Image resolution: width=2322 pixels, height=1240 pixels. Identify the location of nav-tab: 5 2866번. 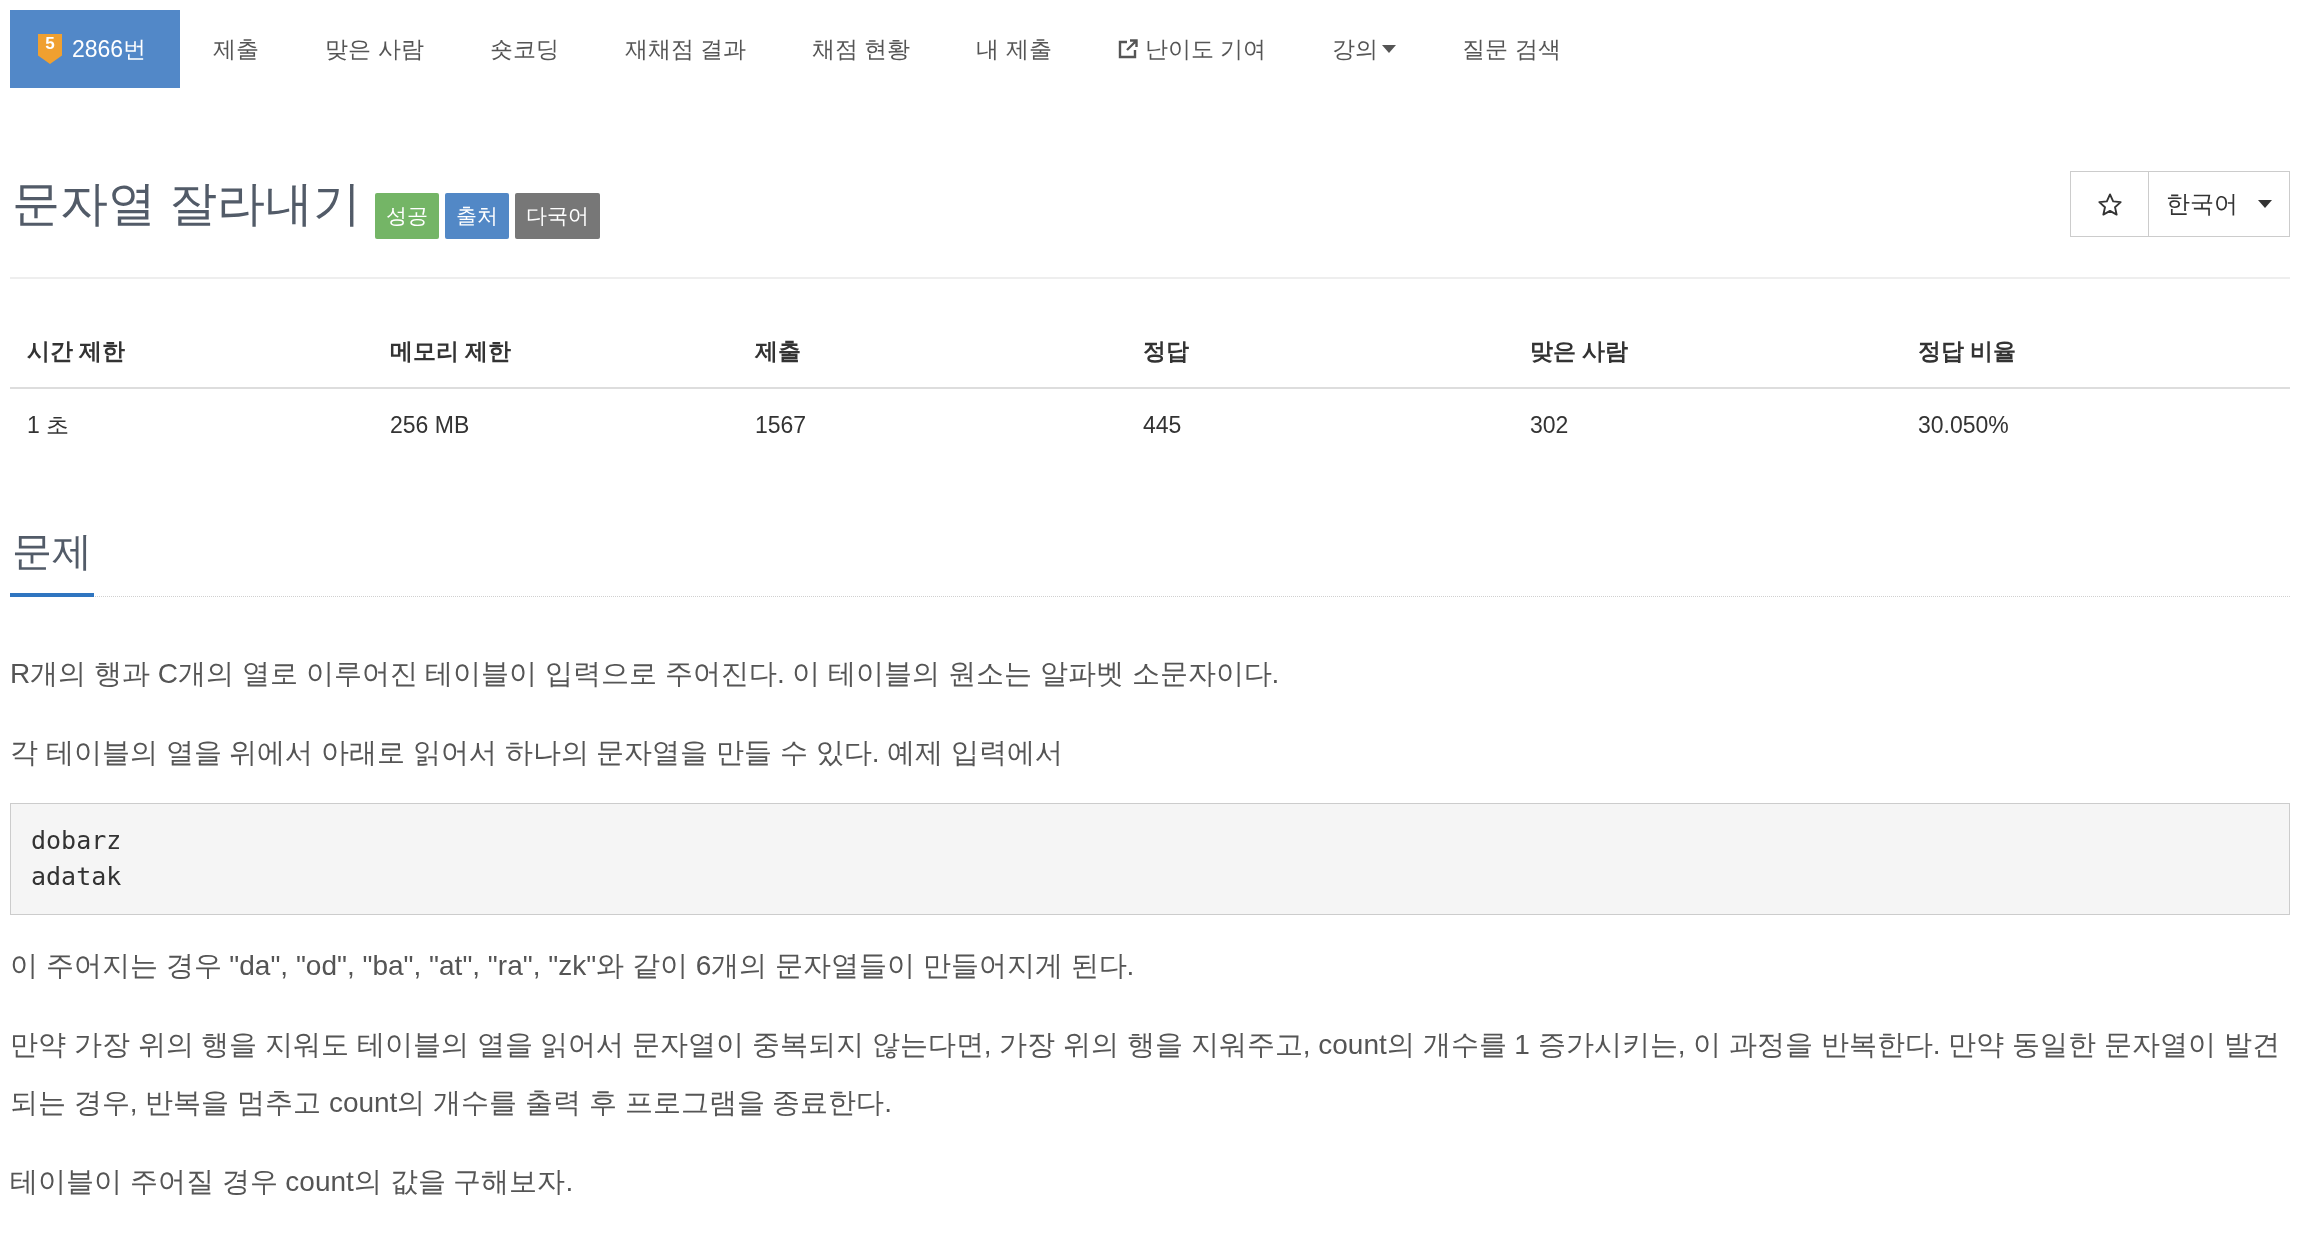
(95, 49).